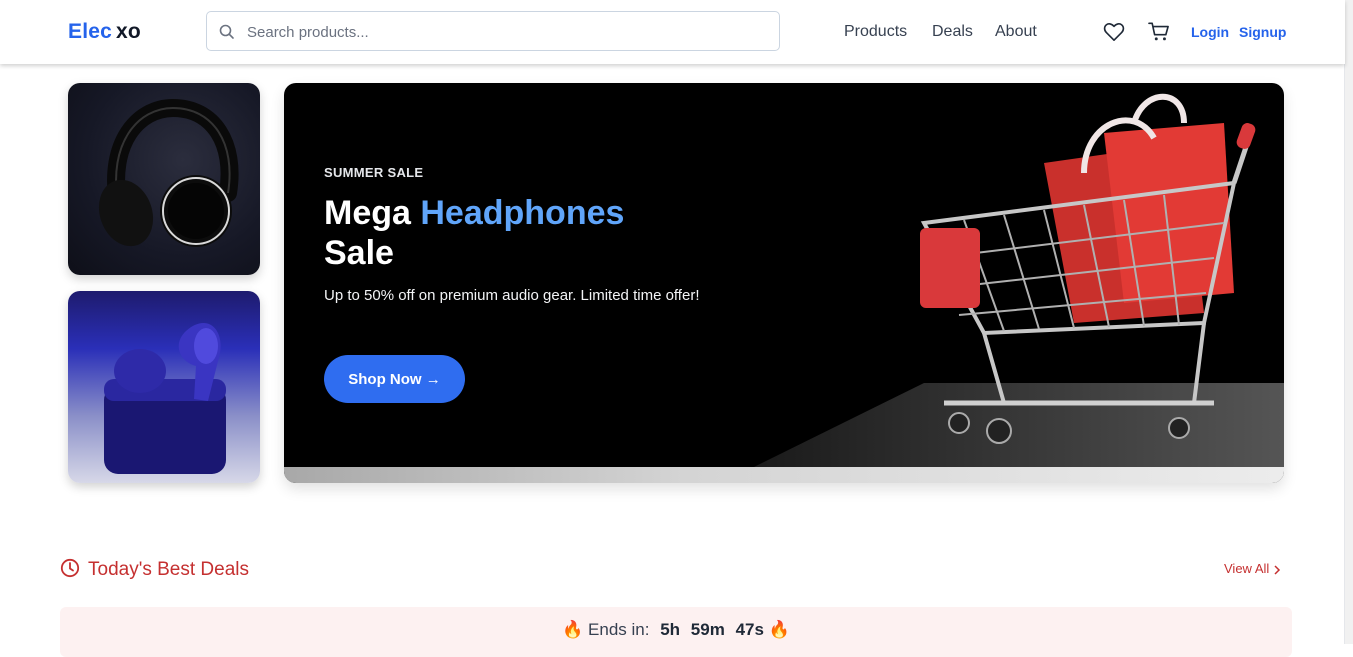  I want to click on hero-title: Mega Headphones Sale, so click(514, 233).